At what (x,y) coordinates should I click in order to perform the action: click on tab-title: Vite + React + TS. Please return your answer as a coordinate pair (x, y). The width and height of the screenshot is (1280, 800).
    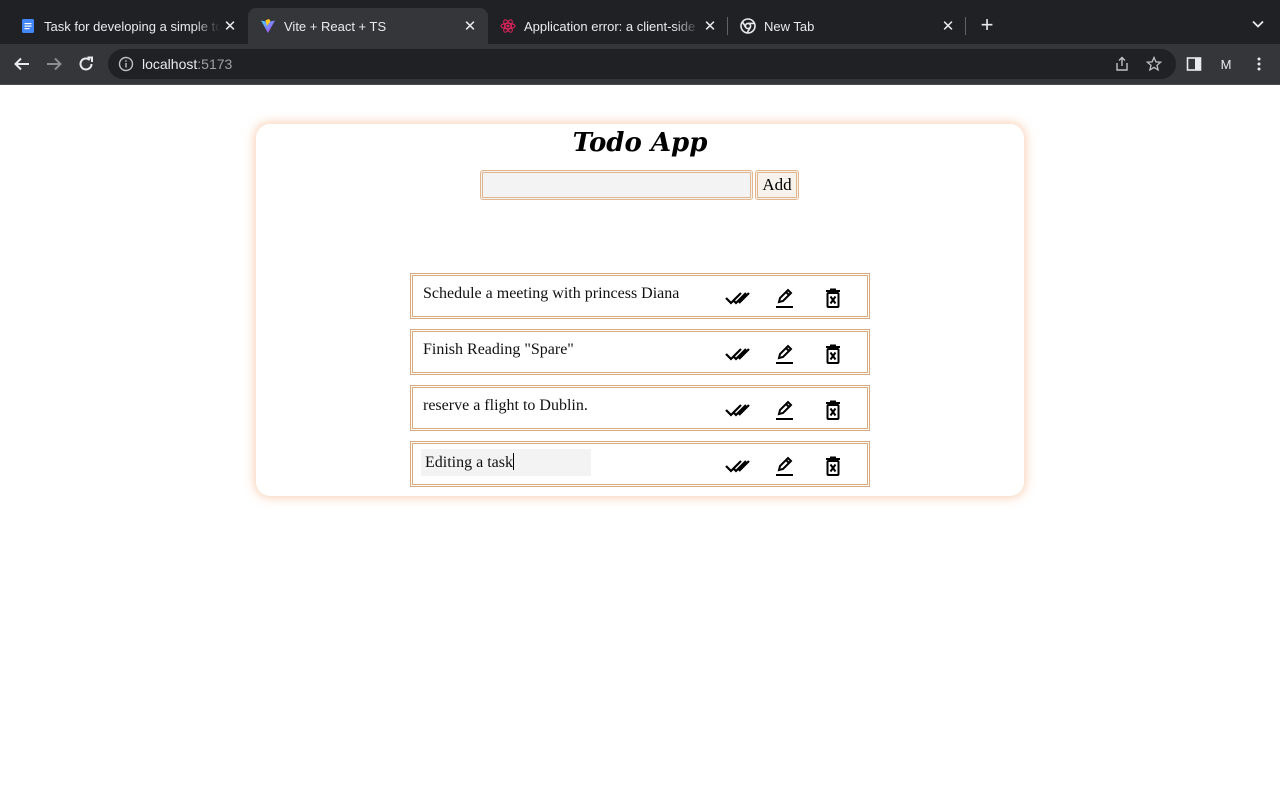
    Looking at the image, I should click on (335, 26).